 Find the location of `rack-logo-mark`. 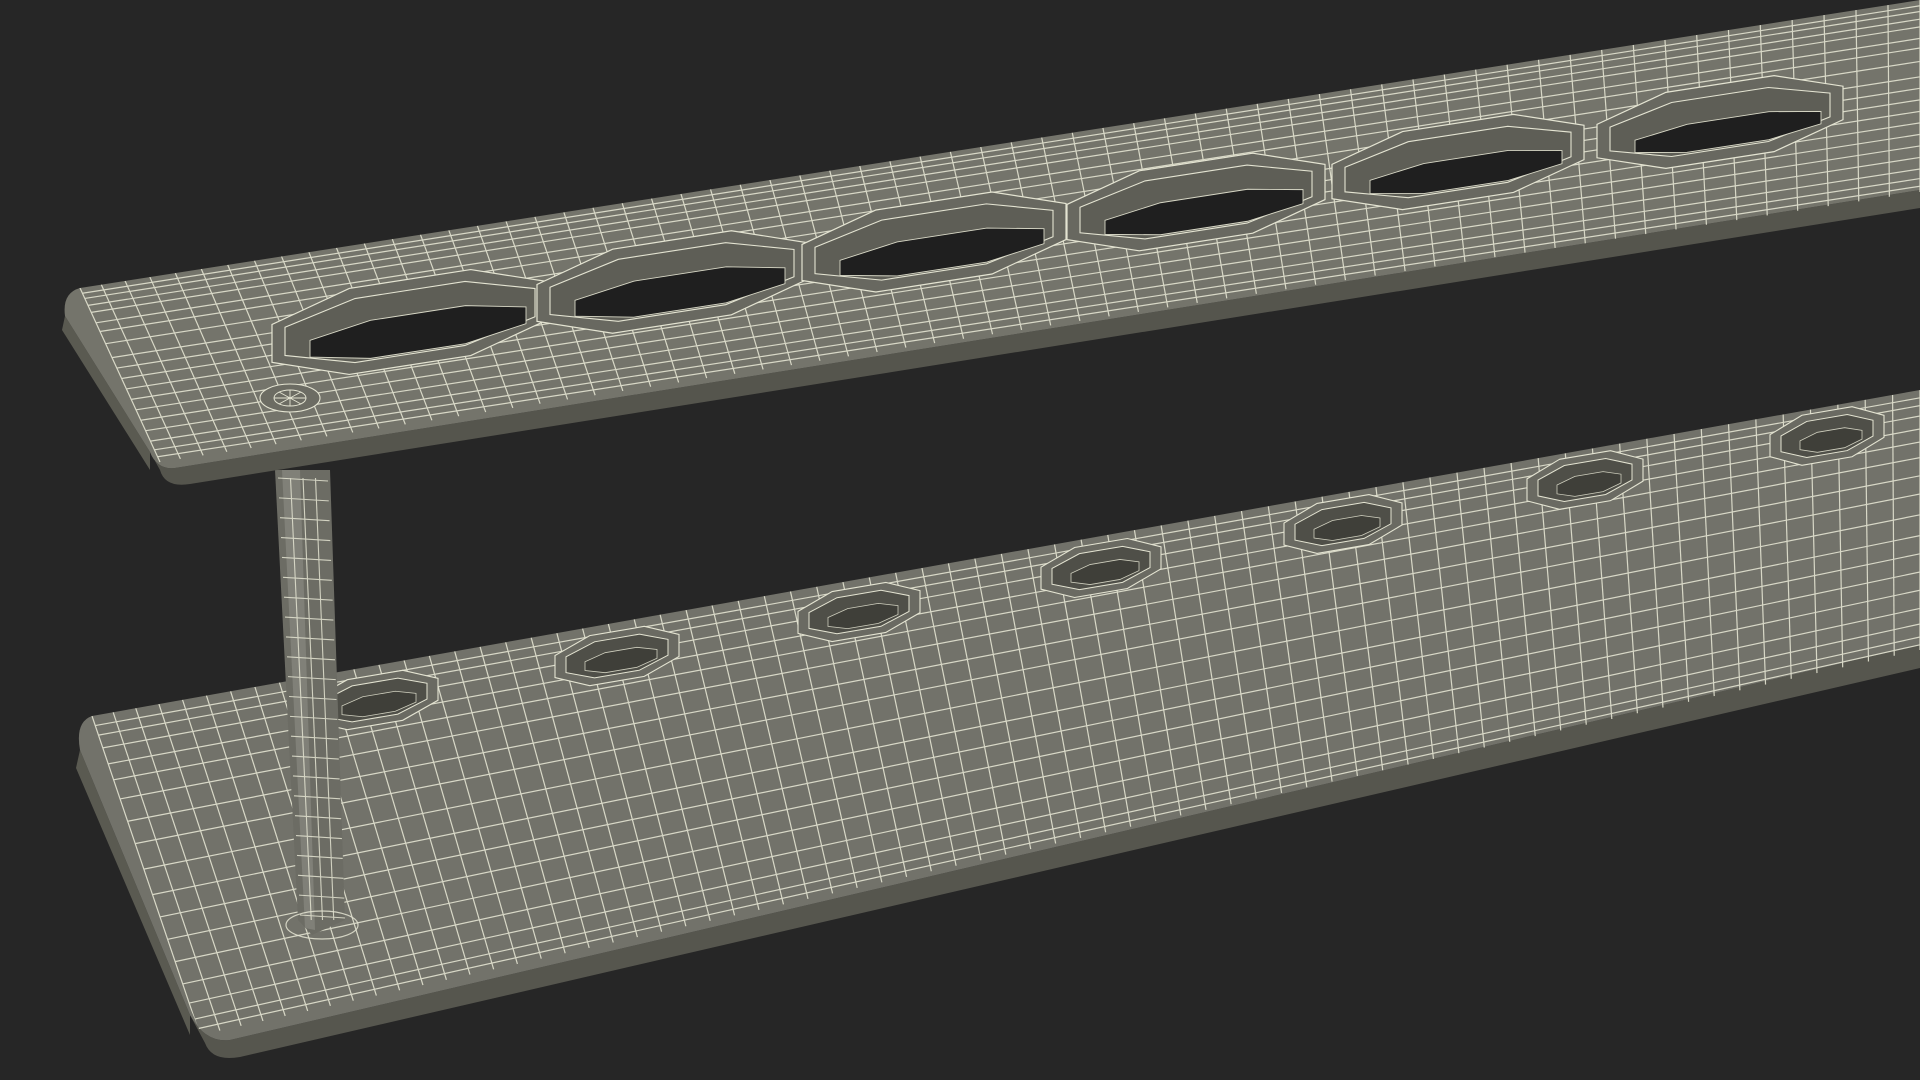

rack-logo-mark is located at coordinates (290, 398).